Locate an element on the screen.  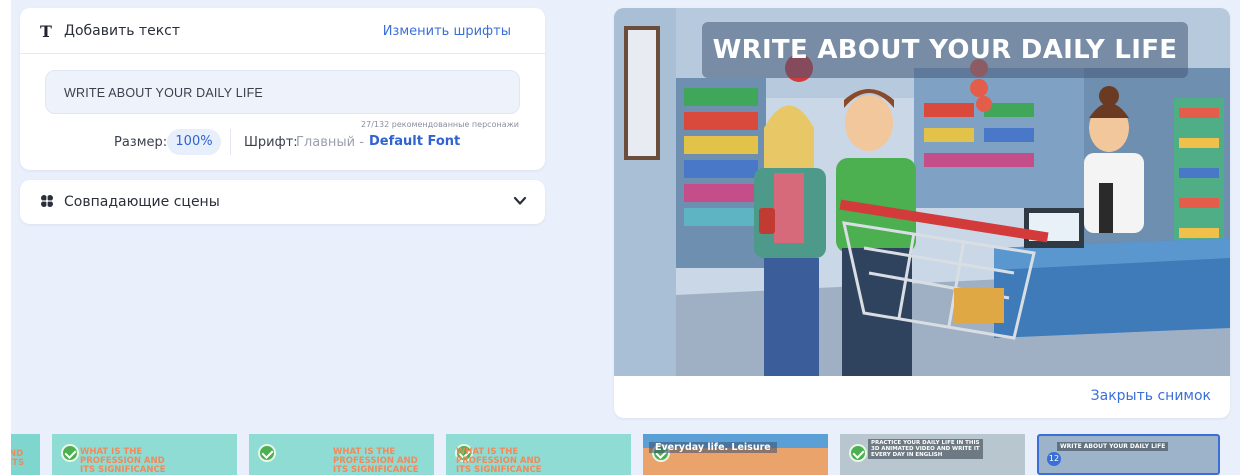
close-snapshot-link: Закрыть снимок is located at coordinates (1151, 396).